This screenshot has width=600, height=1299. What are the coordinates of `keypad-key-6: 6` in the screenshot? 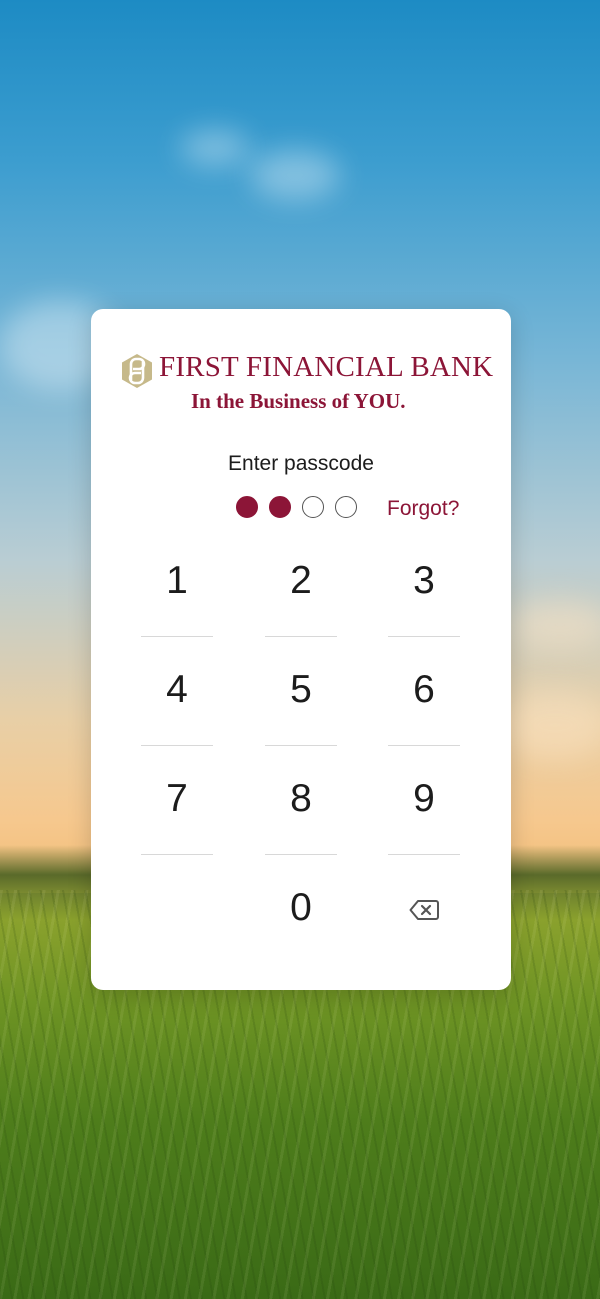 It's located at (424, 692).